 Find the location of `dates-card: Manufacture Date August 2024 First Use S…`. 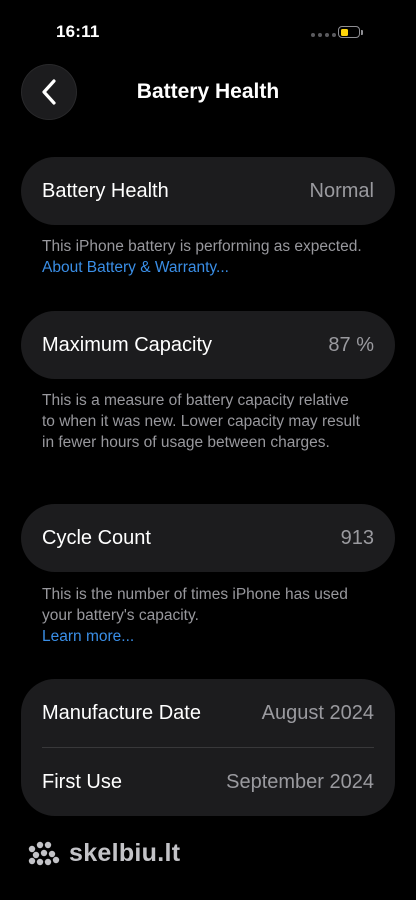

dates-card: Manufacture Date August 2024 First Use S… is located at coordinates (208, 747).